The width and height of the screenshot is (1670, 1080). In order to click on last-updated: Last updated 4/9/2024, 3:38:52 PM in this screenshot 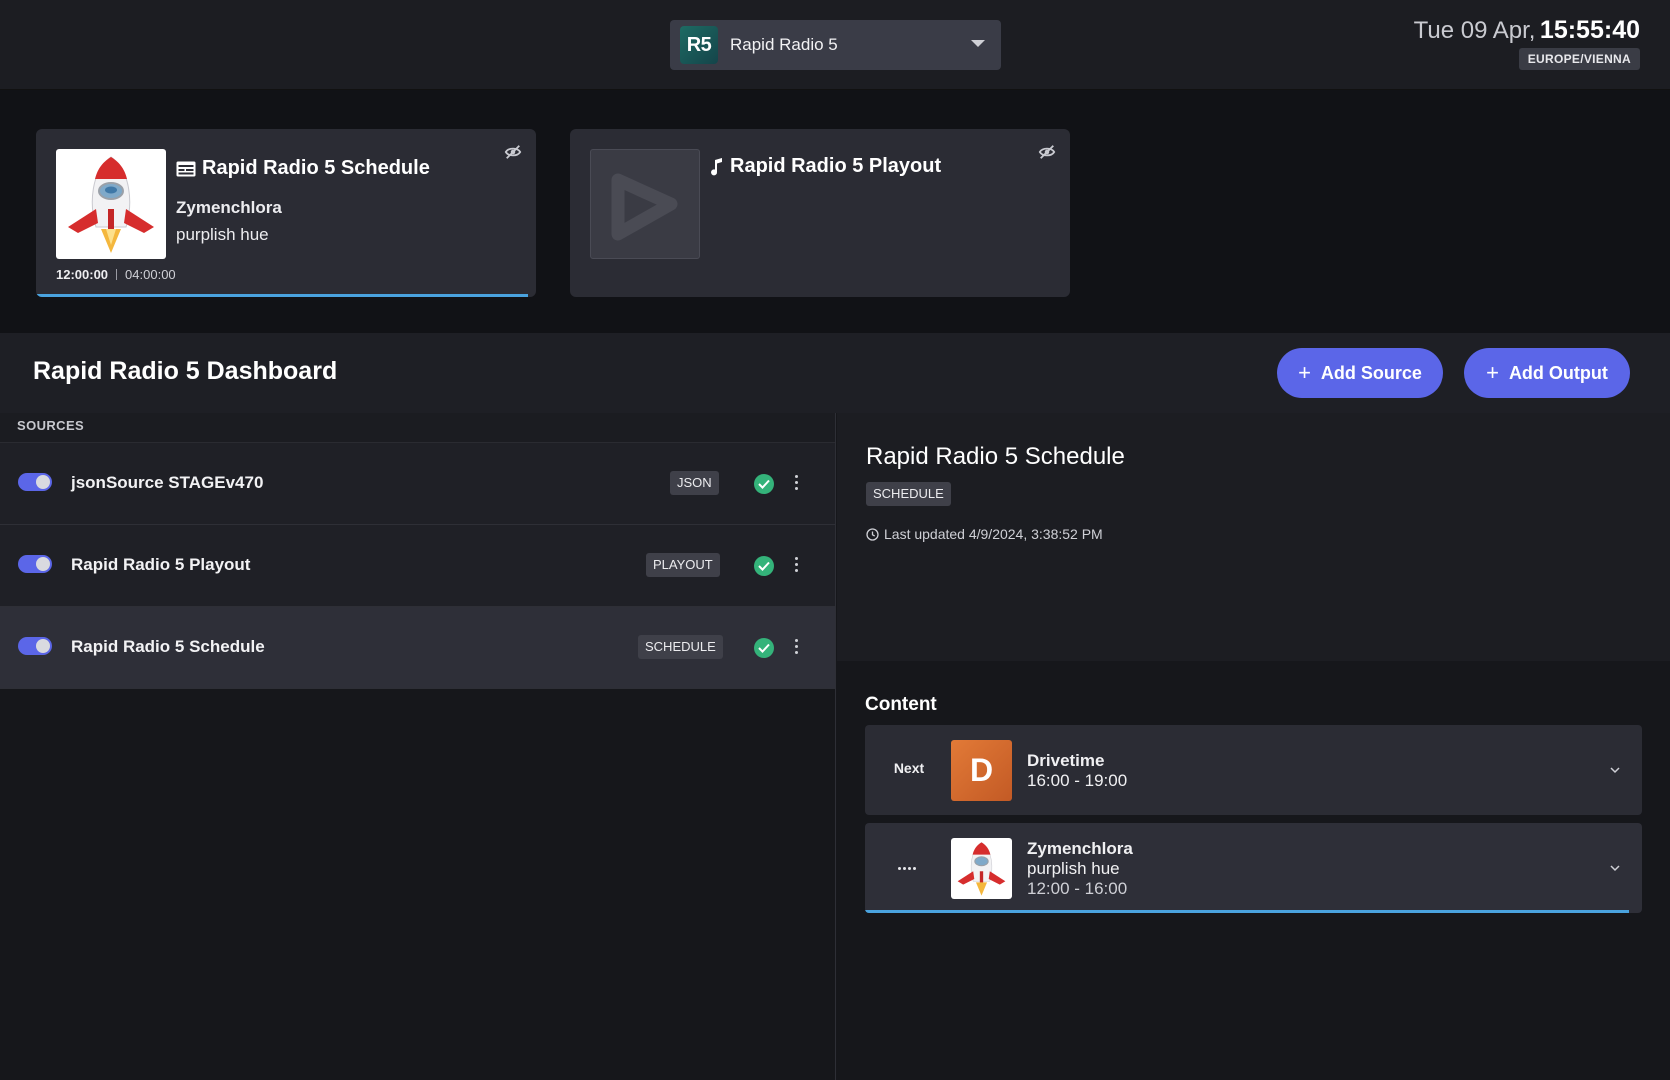, I will do `click(984, 534)`.